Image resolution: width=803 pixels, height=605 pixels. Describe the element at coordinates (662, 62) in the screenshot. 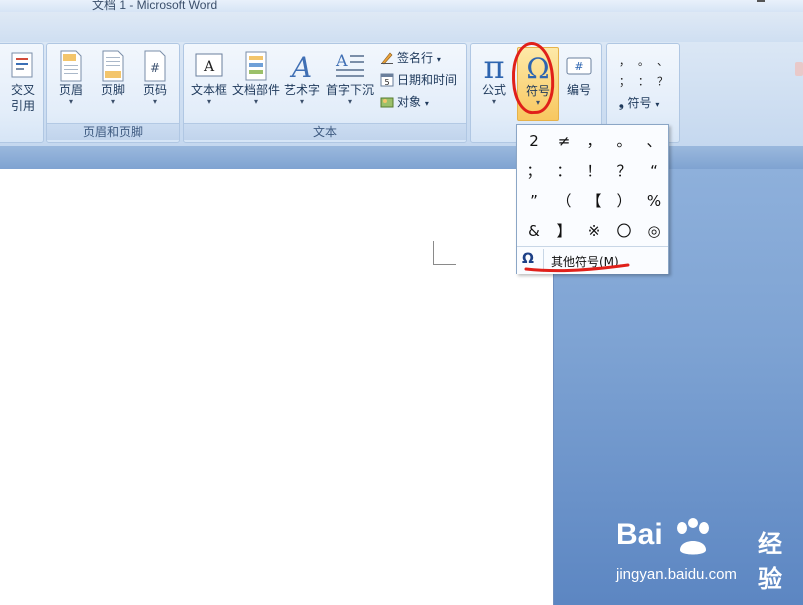

I see `preview-symbol: 、` at that location.